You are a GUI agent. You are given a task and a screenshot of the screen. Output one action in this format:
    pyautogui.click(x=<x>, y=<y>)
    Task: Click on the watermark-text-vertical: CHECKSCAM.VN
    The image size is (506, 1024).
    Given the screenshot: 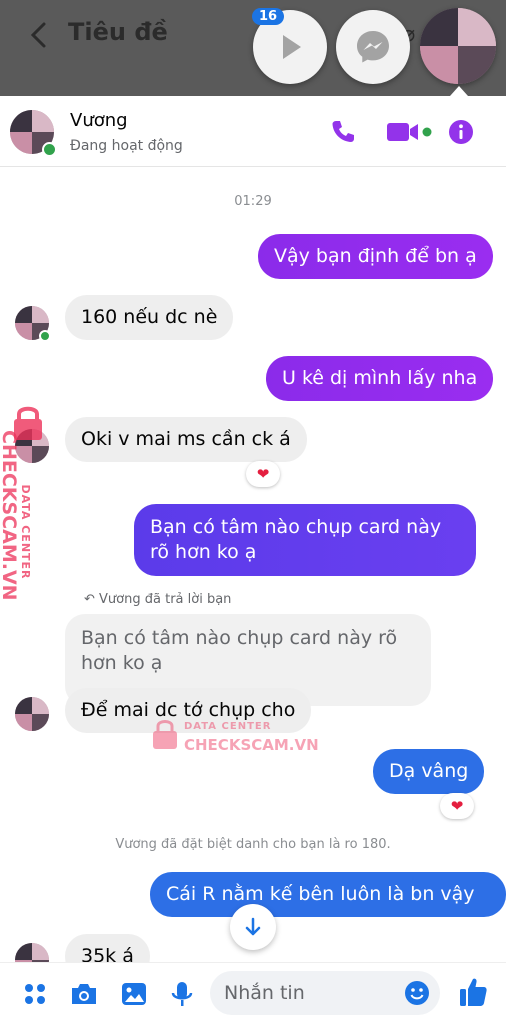 What is the action you would take?
    pyautogui.click(x=10, y=515)
    